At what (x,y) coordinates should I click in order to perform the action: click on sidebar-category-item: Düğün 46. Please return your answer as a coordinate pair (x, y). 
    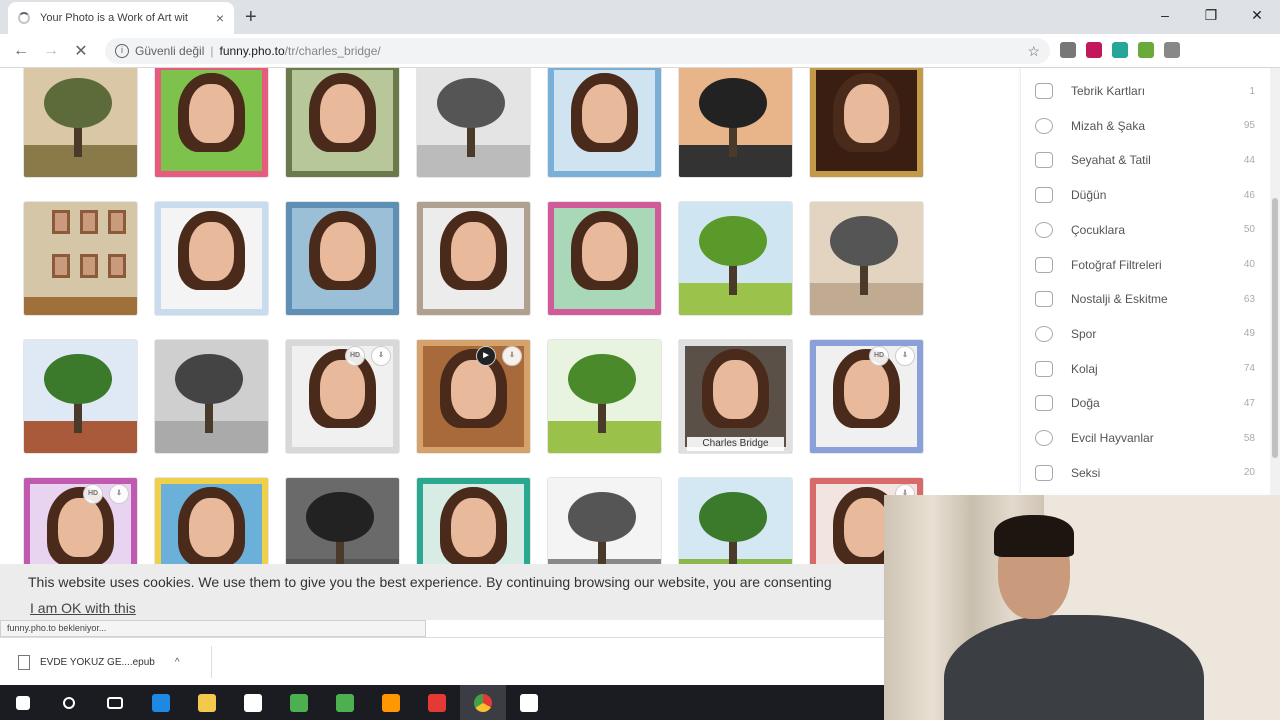
    Looking at the image, I should click on (1145, 195).